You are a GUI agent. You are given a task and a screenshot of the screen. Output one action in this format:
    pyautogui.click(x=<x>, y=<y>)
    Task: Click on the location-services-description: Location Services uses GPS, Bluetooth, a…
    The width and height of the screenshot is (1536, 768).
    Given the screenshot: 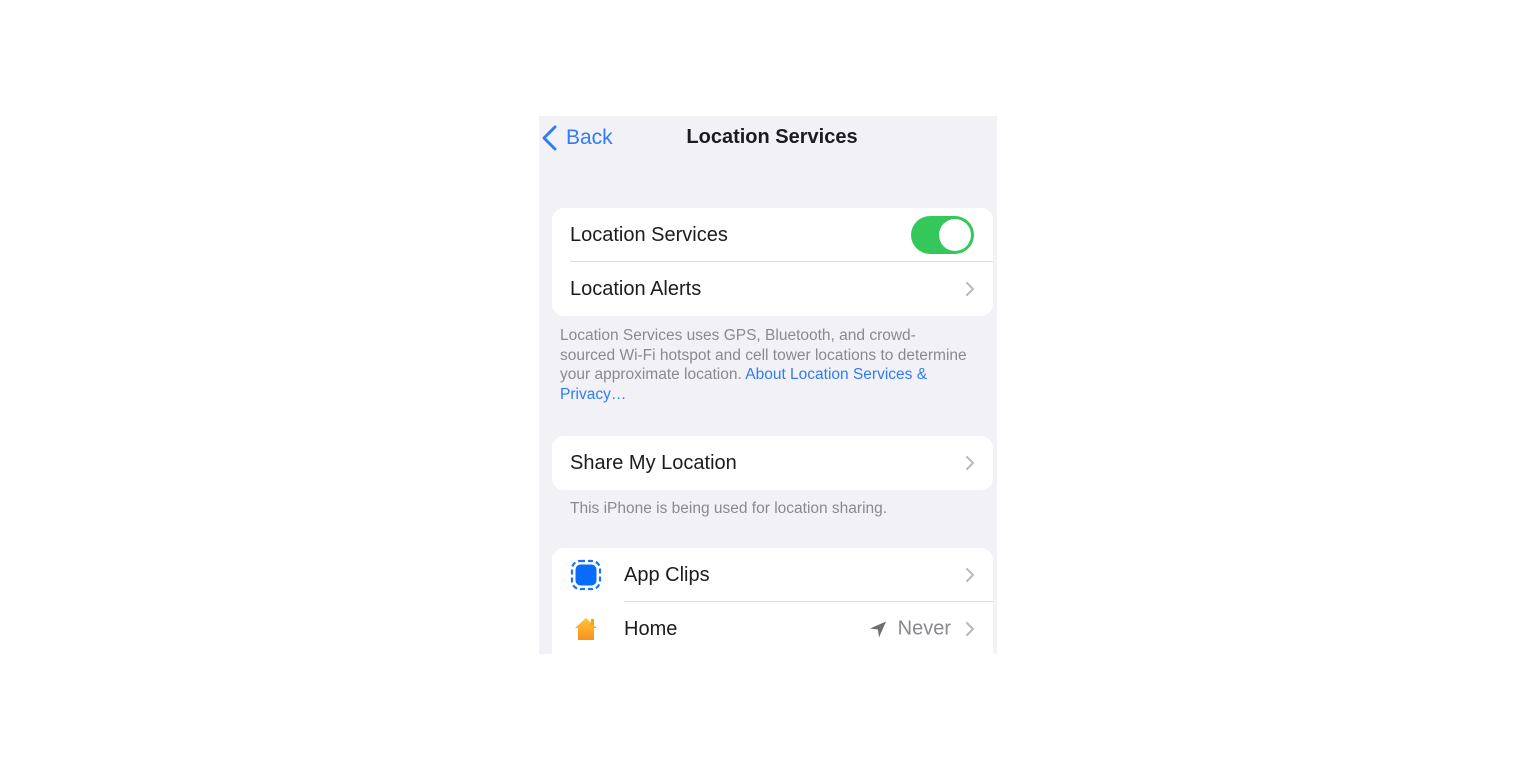 What is the action you would take?
    pyautogui.click(x=765, y=365)
    